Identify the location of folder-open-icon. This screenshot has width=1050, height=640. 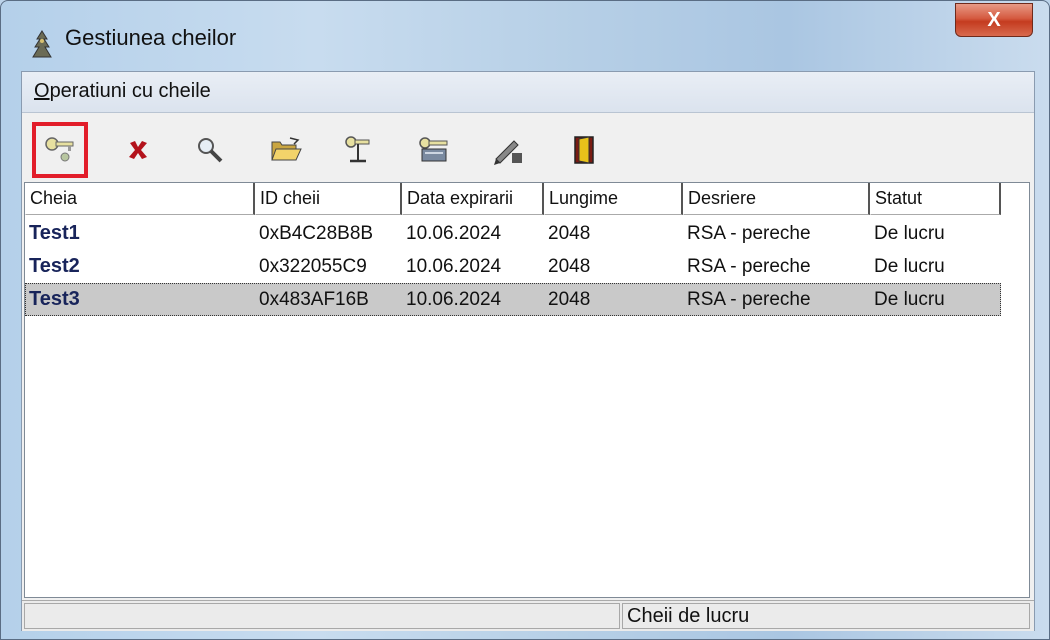
(286, 149).